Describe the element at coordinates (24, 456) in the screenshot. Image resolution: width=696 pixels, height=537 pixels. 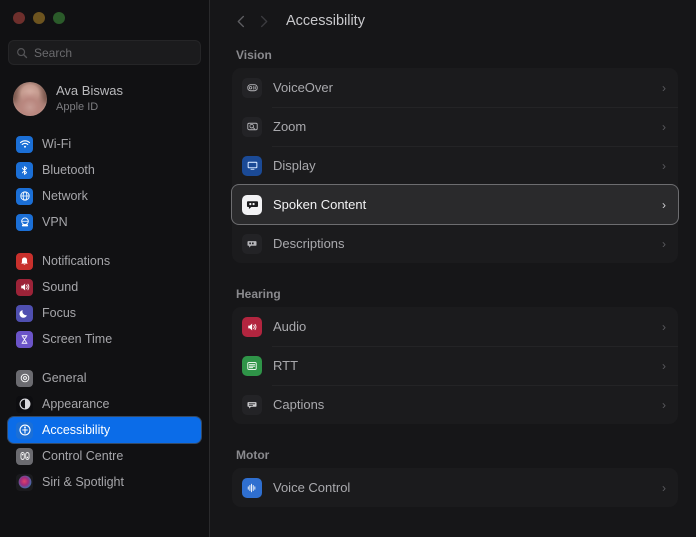
I see `control-centre-icon` at that location.